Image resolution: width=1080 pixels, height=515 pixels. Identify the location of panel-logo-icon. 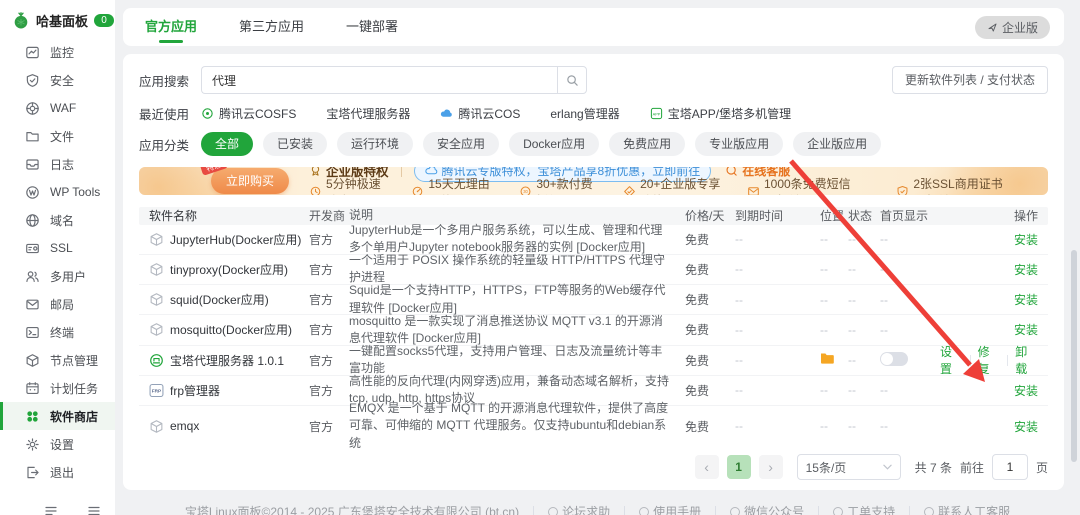
(21, 19).